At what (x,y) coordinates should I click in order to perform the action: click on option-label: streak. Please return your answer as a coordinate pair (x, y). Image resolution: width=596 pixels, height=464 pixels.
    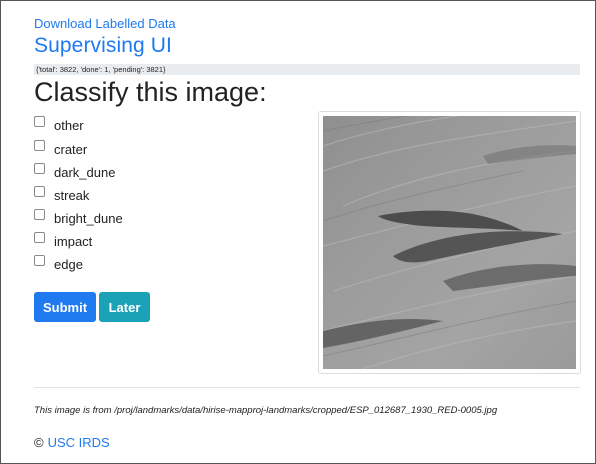
    Looking at the image, I should click on (72, 195).